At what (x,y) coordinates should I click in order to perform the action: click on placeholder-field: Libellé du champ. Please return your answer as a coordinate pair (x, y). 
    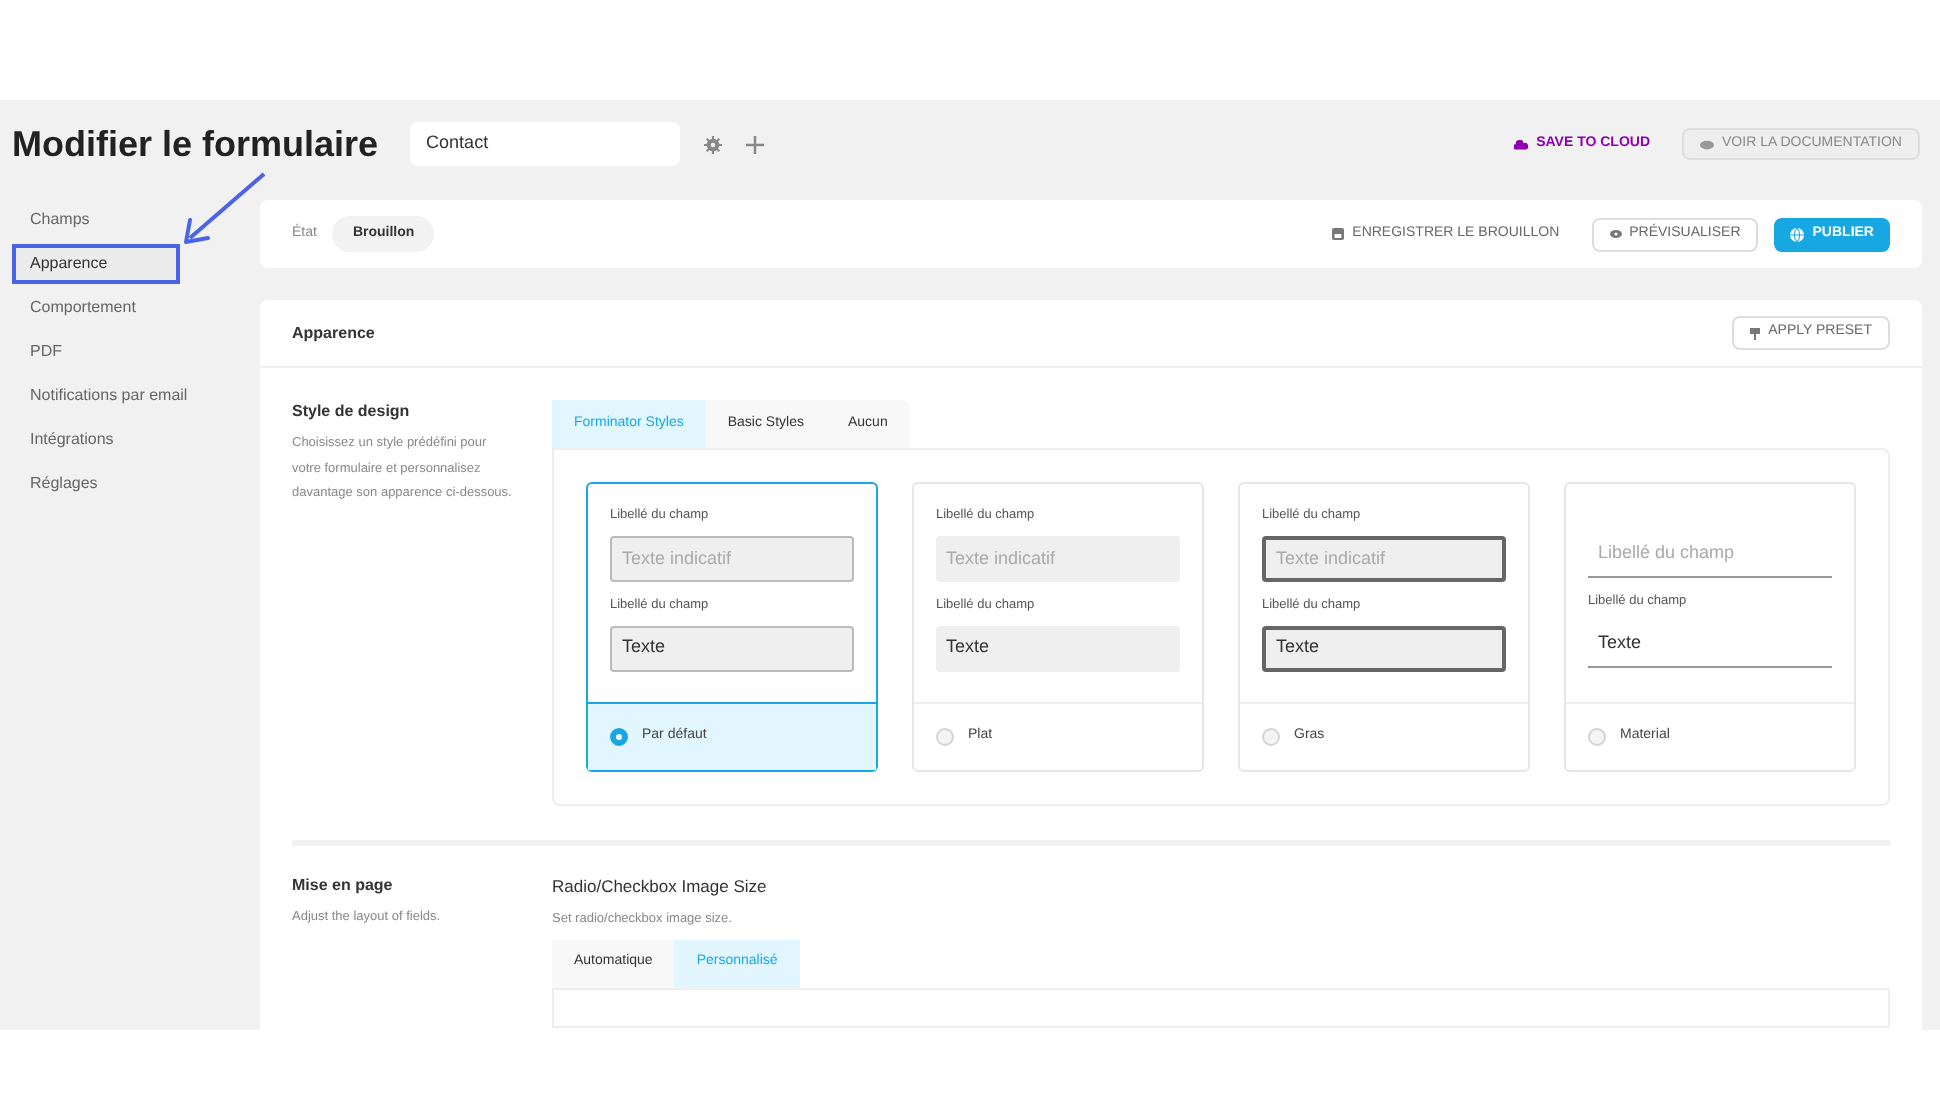
    Looking at the image, I should click on (1710, 555).